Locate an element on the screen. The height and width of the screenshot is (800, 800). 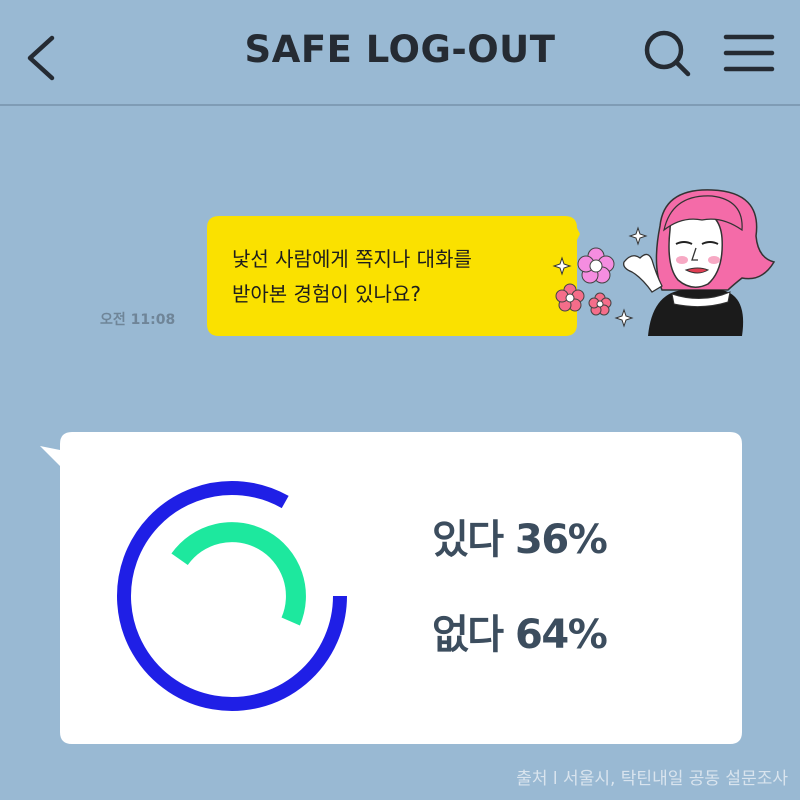
character-illustration is located at coordinates (665, 263).